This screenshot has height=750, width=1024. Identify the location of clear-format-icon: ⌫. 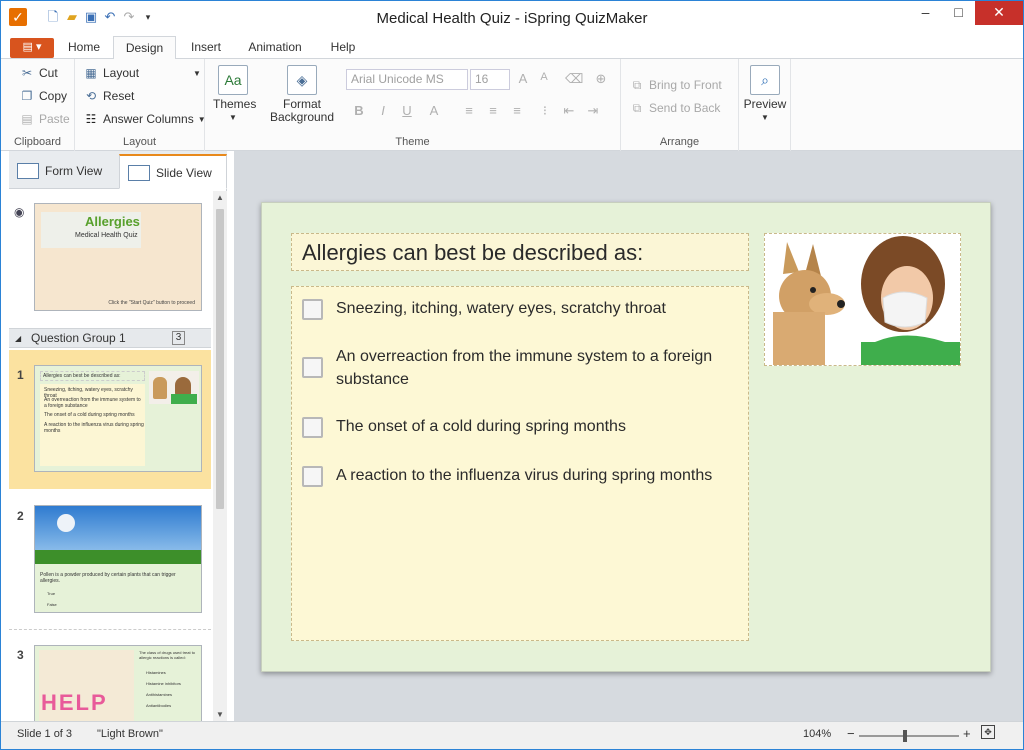
(574, 79).